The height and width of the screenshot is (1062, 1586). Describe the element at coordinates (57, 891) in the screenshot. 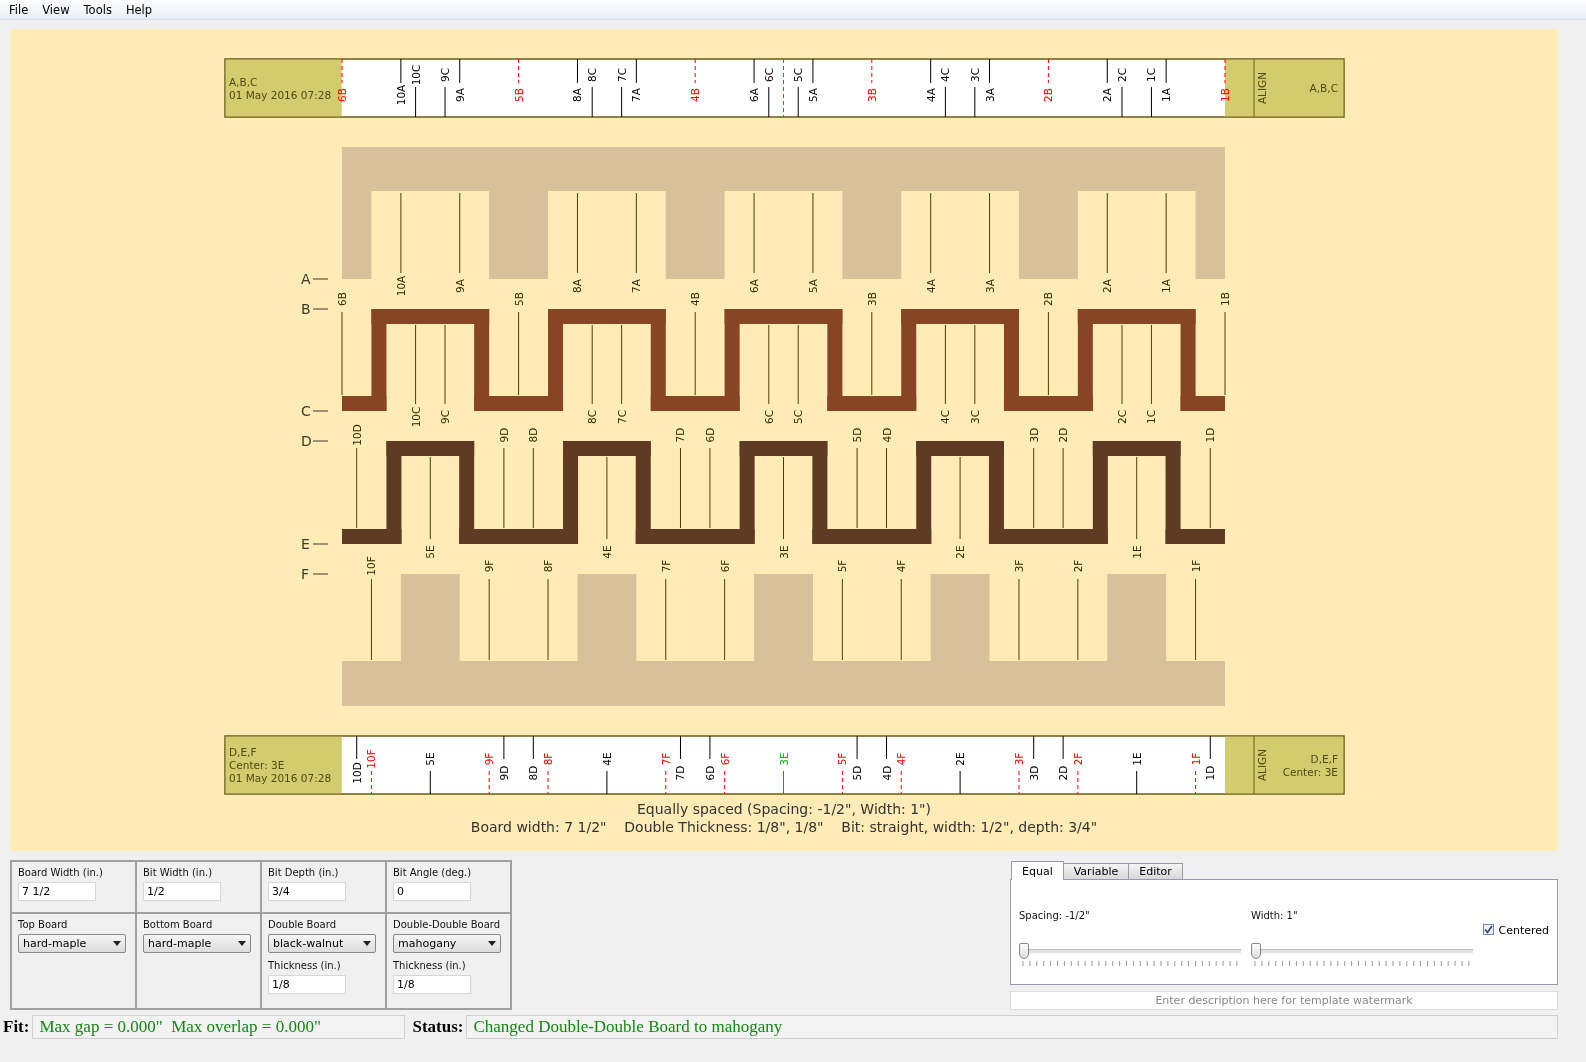

I see `input-field: 7 1/2` at that location.